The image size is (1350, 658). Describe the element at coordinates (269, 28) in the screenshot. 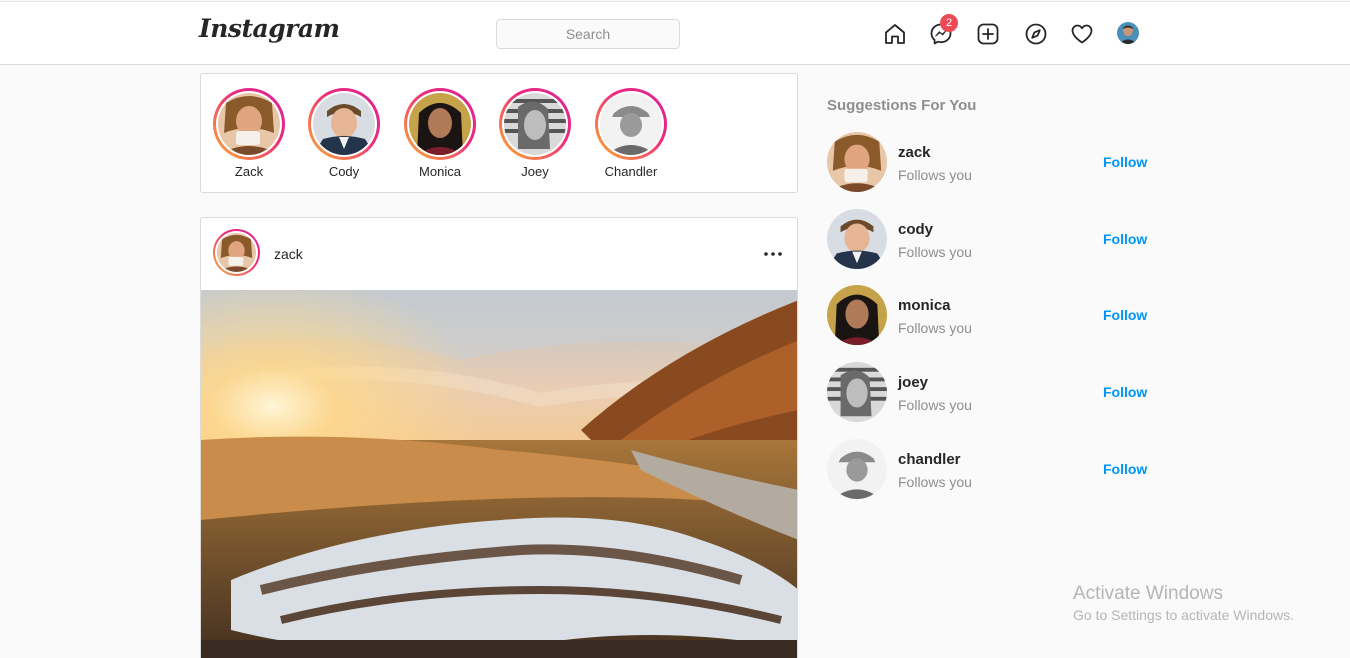

I see `instagram-logo: Instagram` at that location.